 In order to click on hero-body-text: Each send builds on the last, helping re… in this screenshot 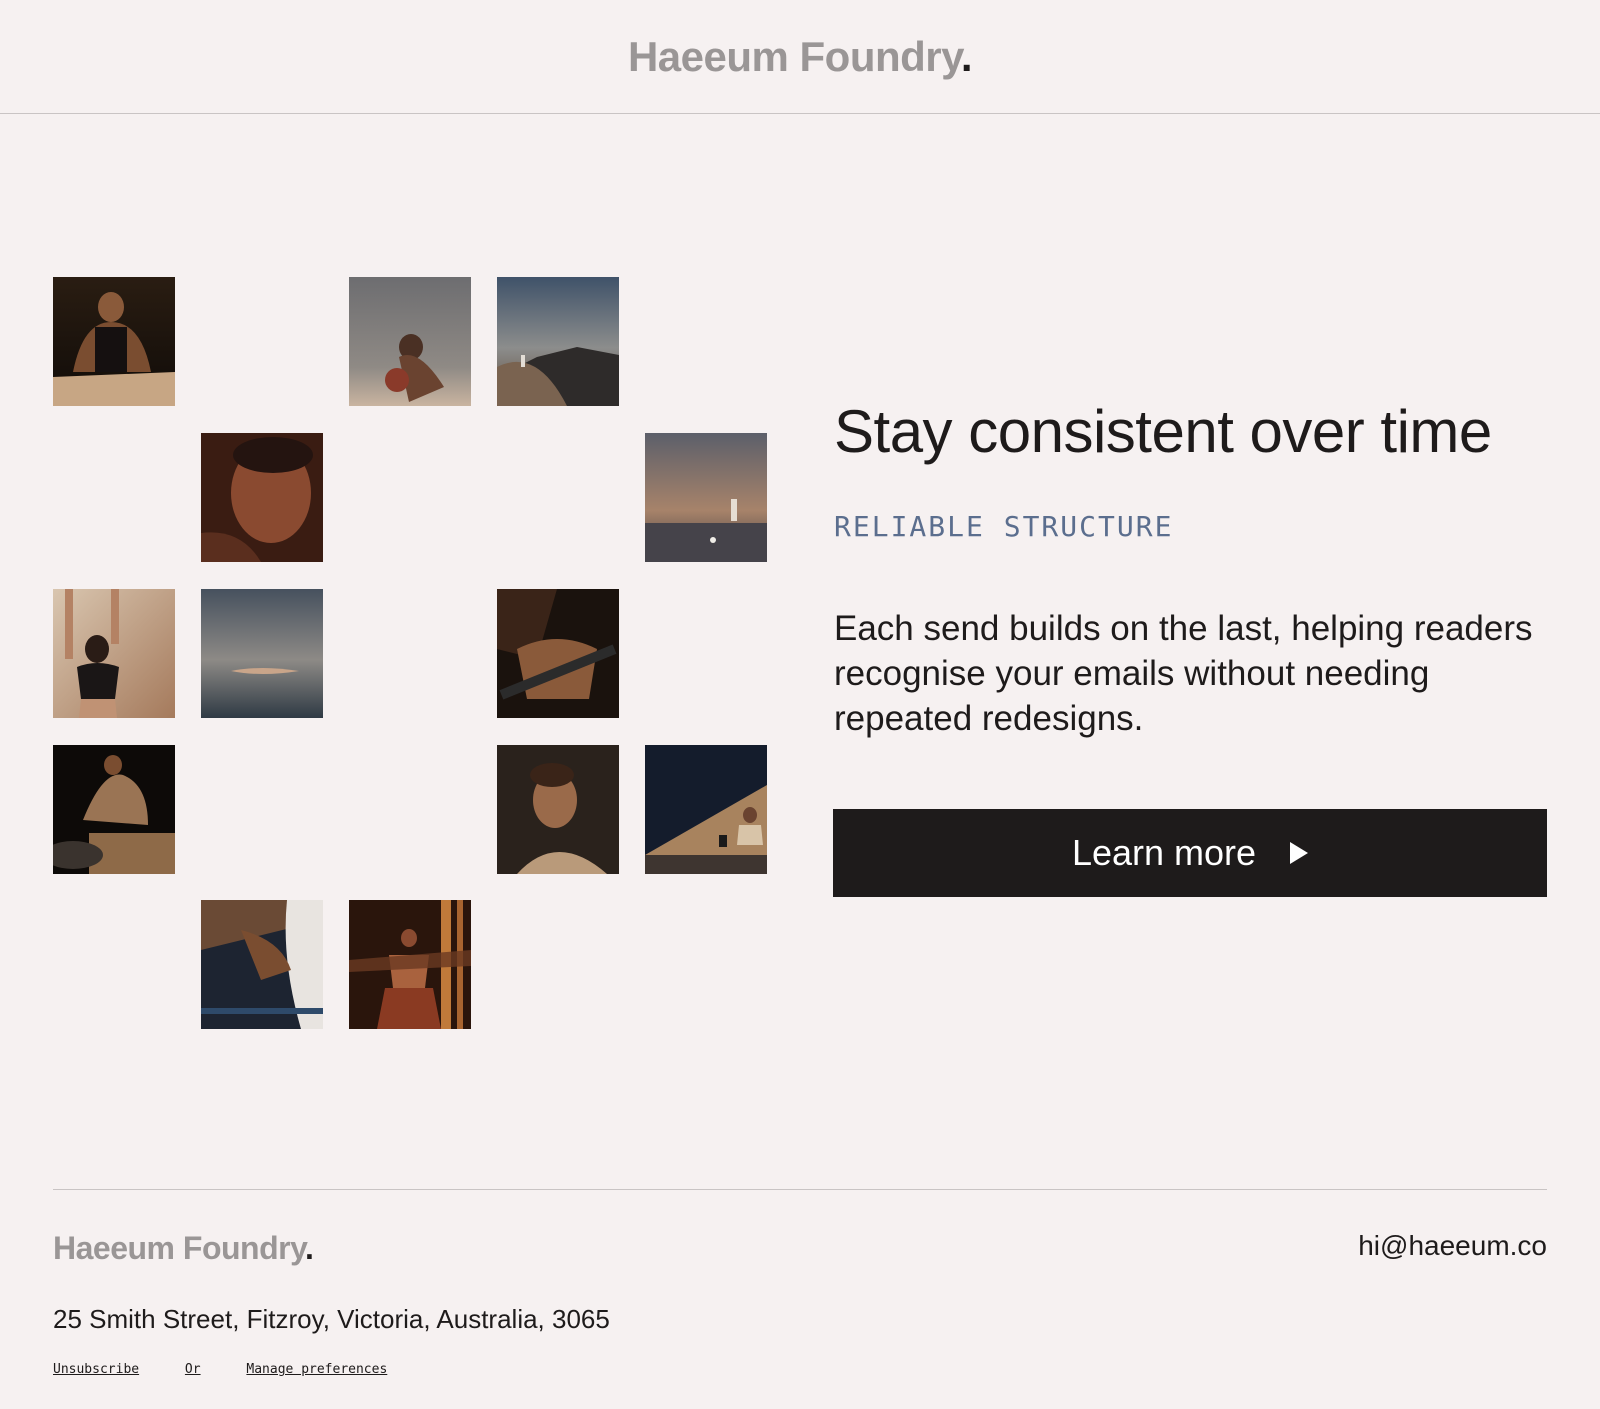, I will do `click(1183, 673)`.